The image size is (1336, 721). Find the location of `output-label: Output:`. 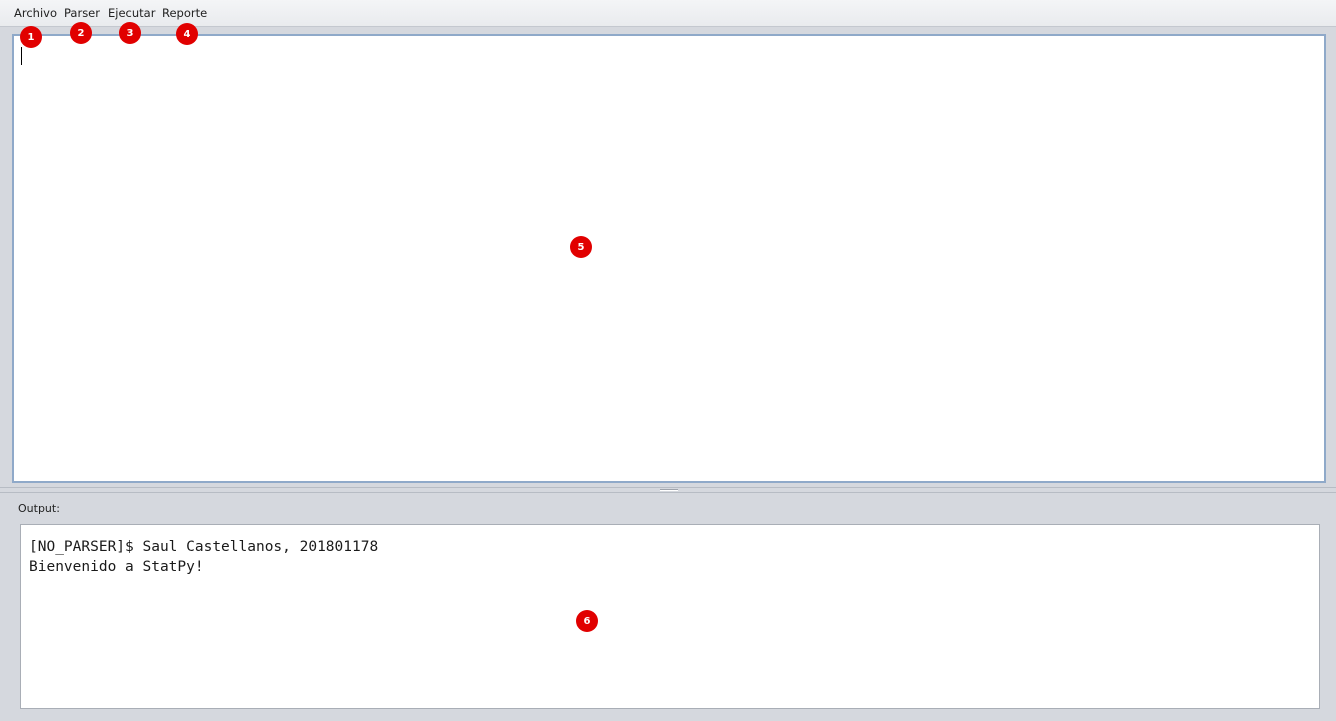

output-label: Output: is located at coordinates (39, 508).